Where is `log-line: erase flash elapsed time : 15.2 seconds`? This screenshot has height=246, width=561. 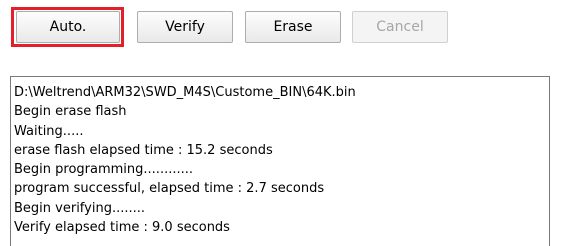 log-line: erase flash elapsed time : 15.2 seconds is located at coordinates (143, 150).